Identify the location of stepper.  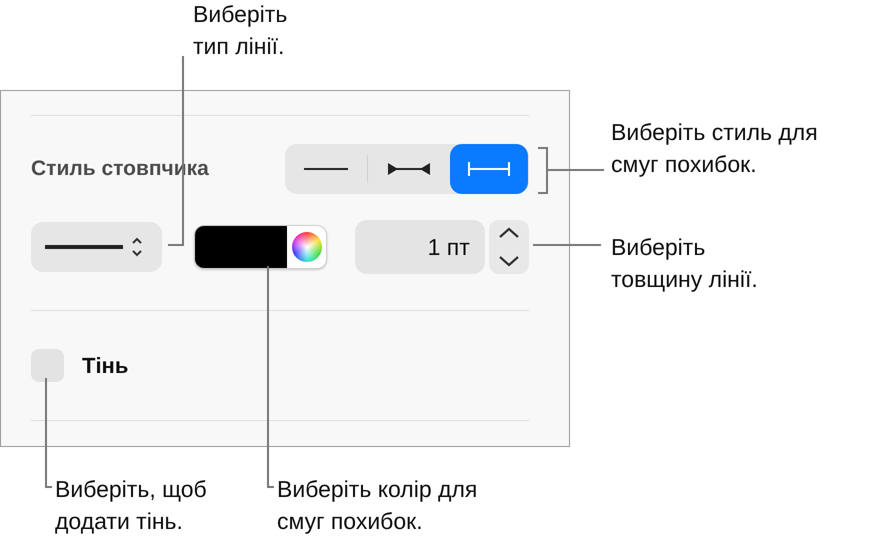
(508, 247).